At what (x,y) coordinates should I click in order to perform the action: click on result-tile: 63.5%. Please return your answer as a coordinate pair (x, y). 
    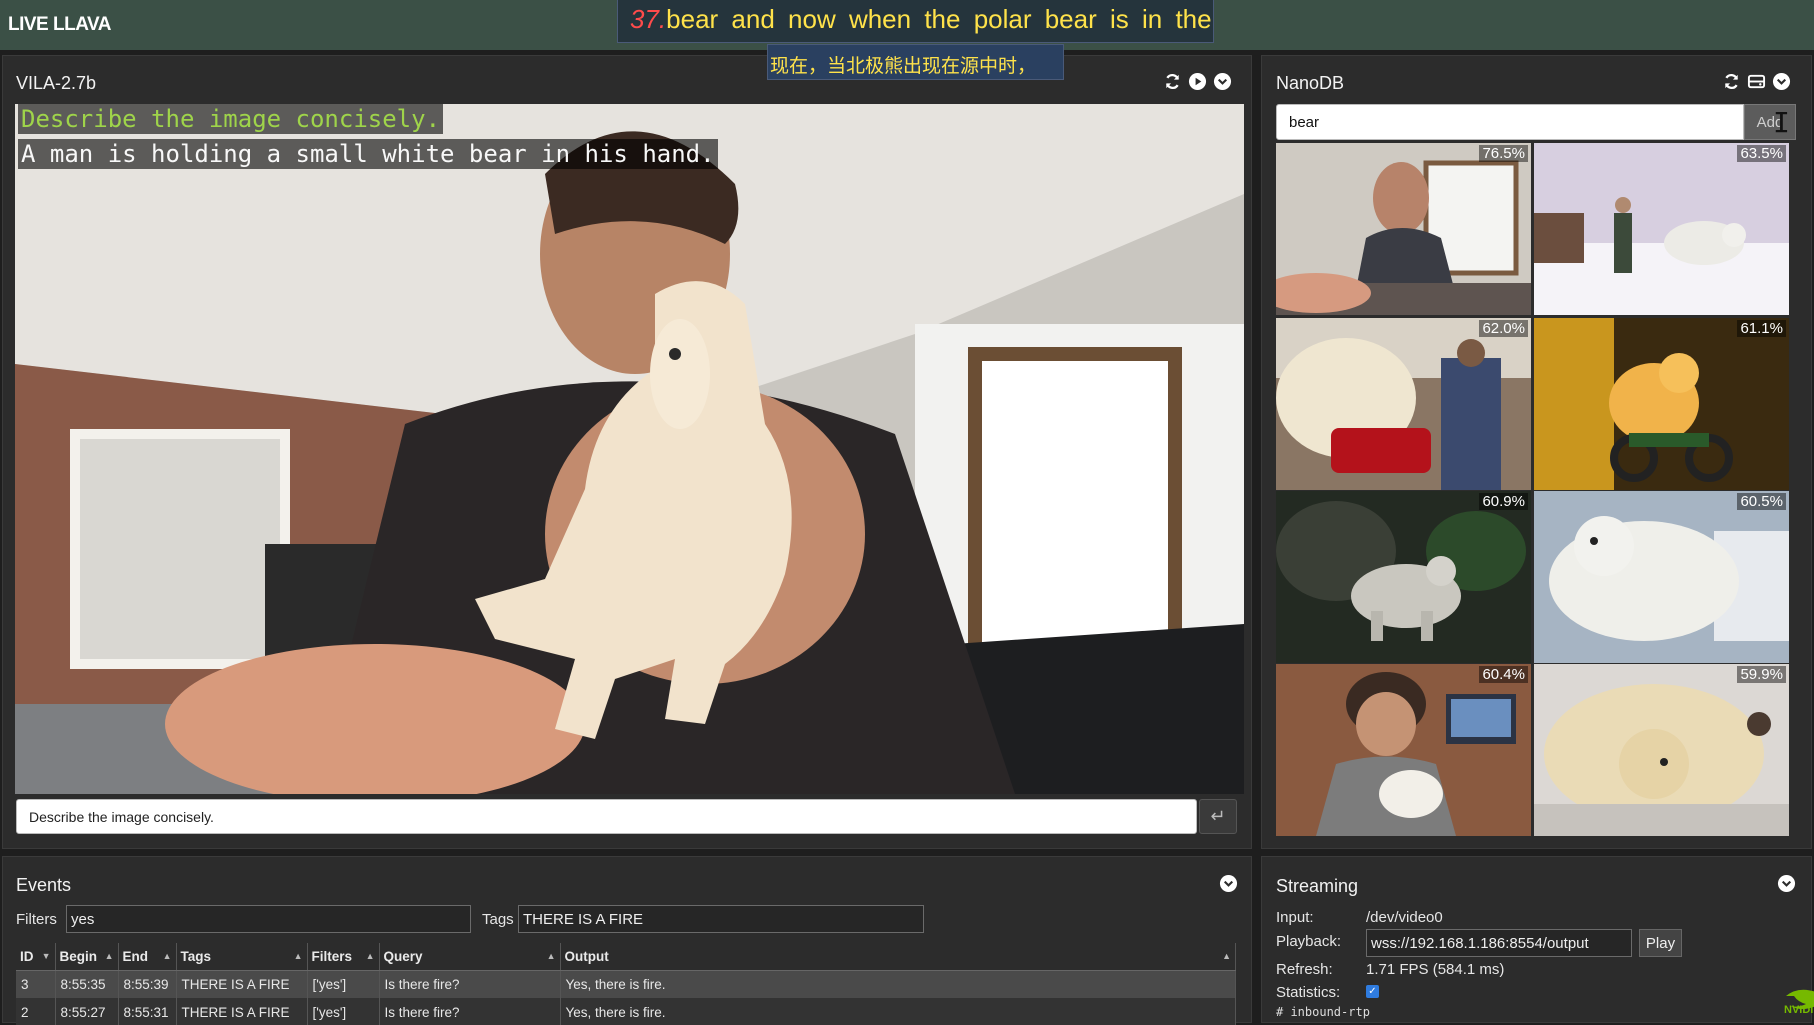
    Looking at the image, I should click on (1661, 229).